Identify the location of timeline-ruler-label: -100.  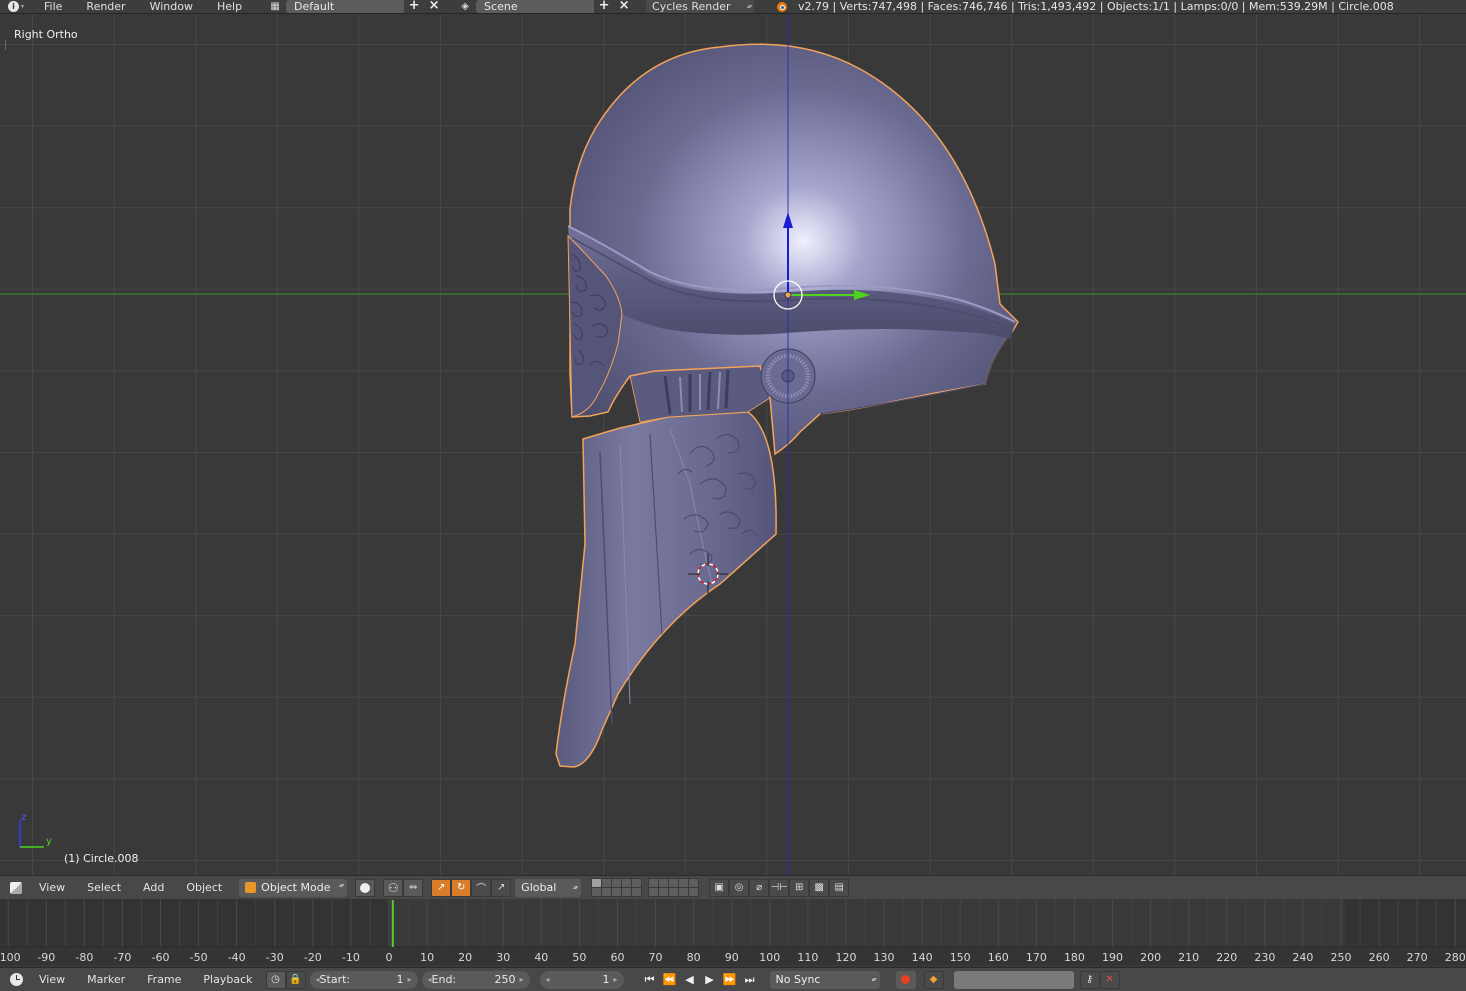
(10, 957).